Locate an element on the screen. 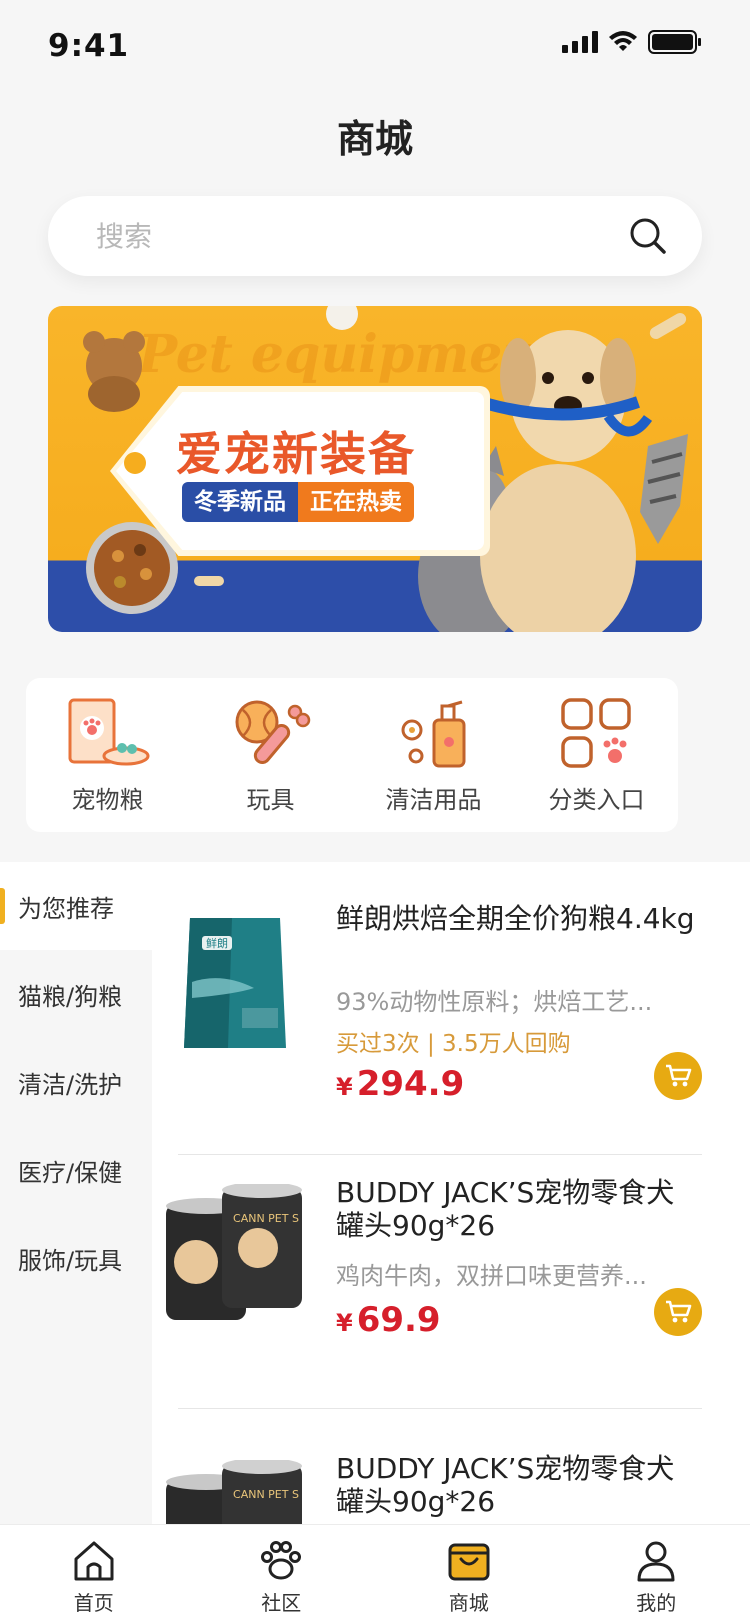 Image resolution: width=750 pixels, height=1624 pixels. cleaning-icon is located at coordinates (433, 733).